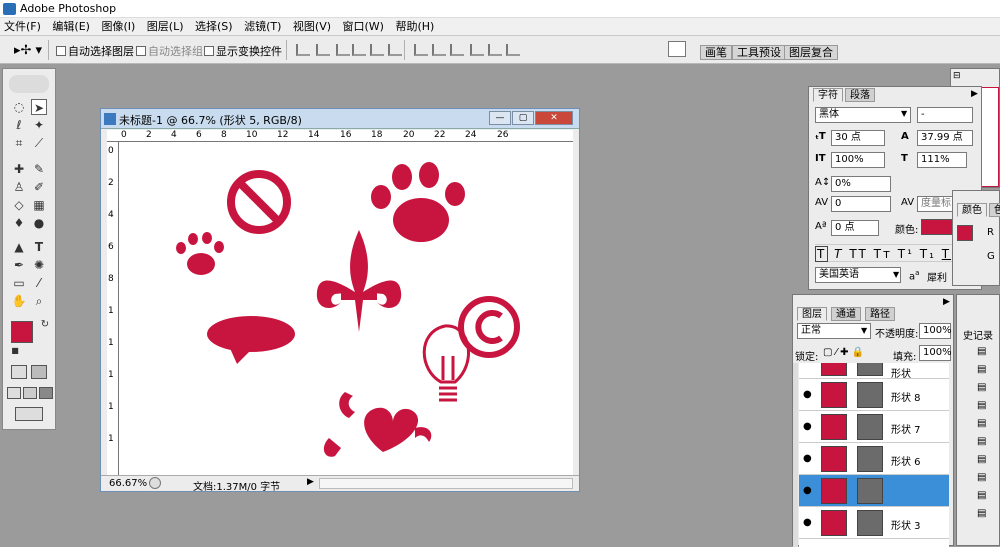 Image resolution: width=1000 pixels, height=547 pixels. What do you see at coordinates (262, 26) in the screenshot?
I see `menu-filter: 滤镜(T)` at bounding box center [262, 26].